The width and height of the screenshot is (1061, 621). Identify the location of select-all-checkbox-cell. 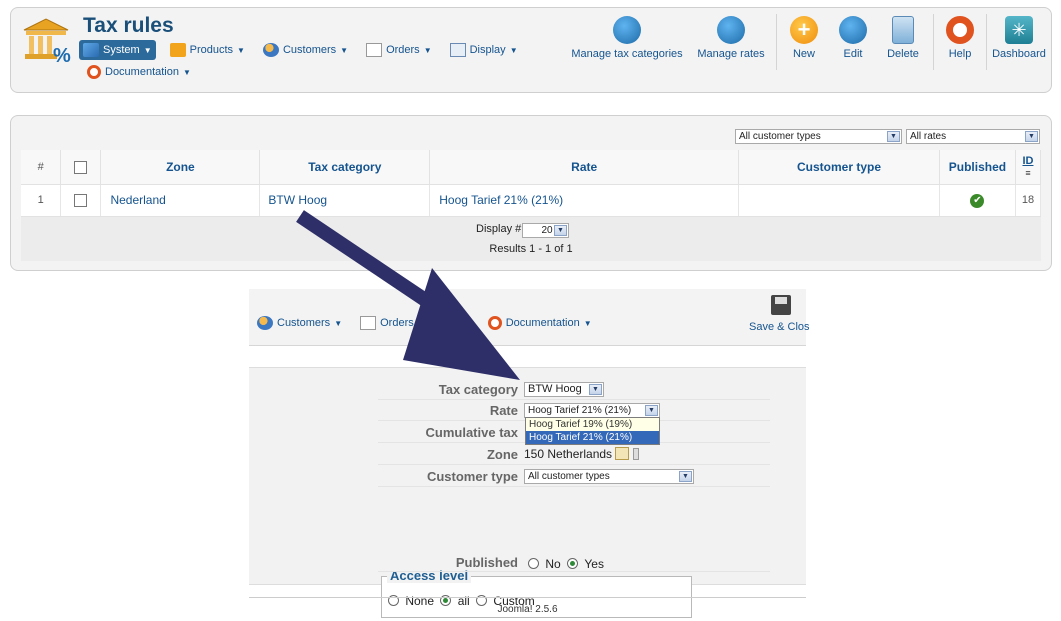
(81, 167).